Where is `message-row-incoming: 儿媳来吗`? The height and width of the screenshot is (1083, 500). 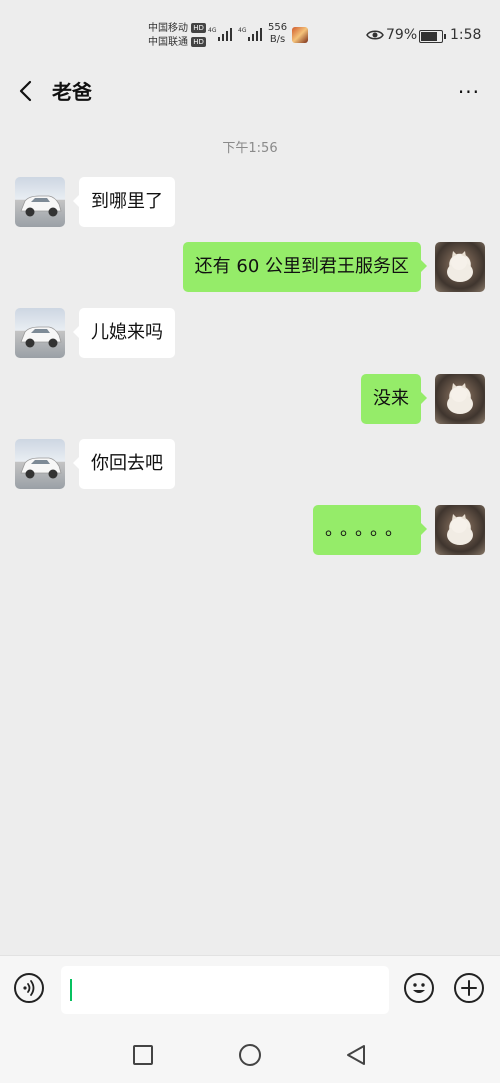 message-row-incoming: 儿媳来吗 is located at coordinates (250, 336).